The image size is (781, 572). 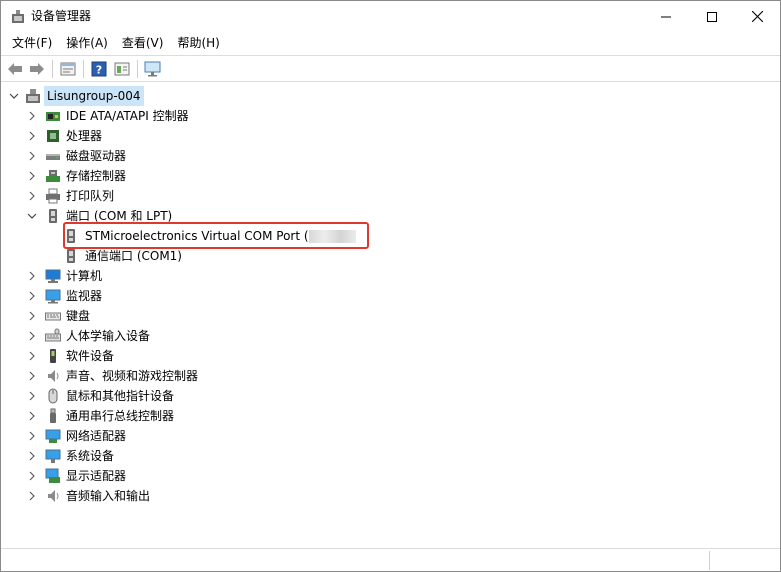 I want to click on category-label: 监视器, so click(x=84, y=296).